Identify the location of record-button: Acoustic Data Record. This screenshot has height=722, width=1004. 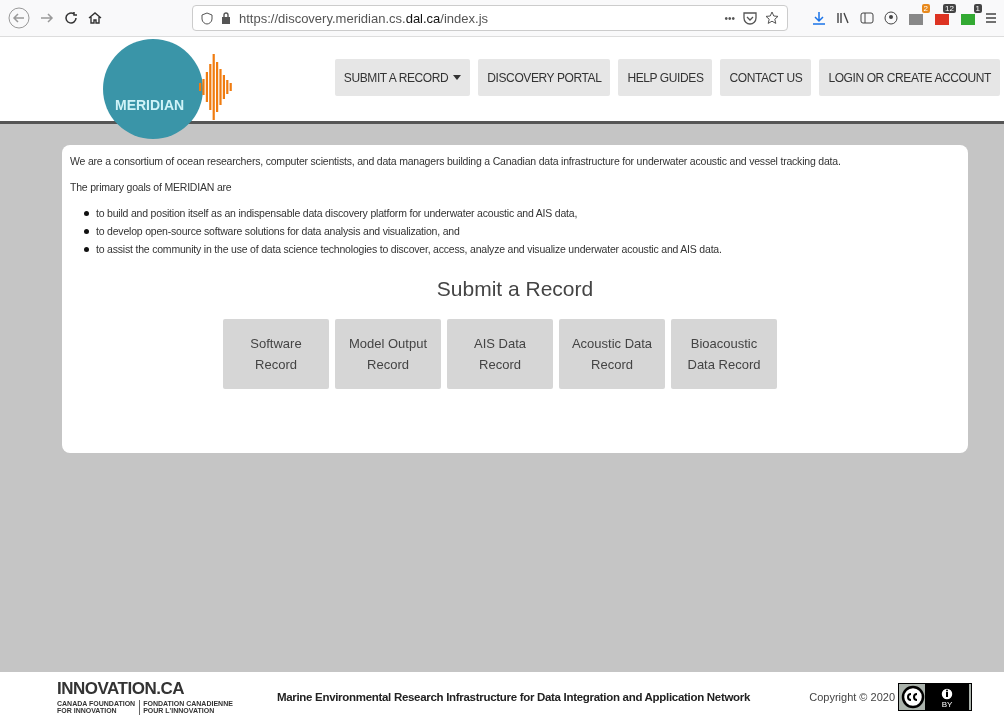
(612, 354).